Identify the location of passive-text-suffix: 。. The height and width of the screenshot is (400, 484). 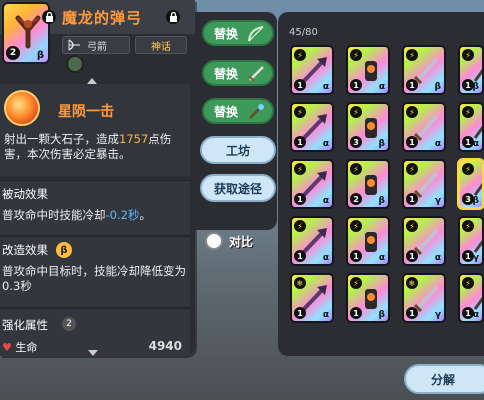
(145, 215).